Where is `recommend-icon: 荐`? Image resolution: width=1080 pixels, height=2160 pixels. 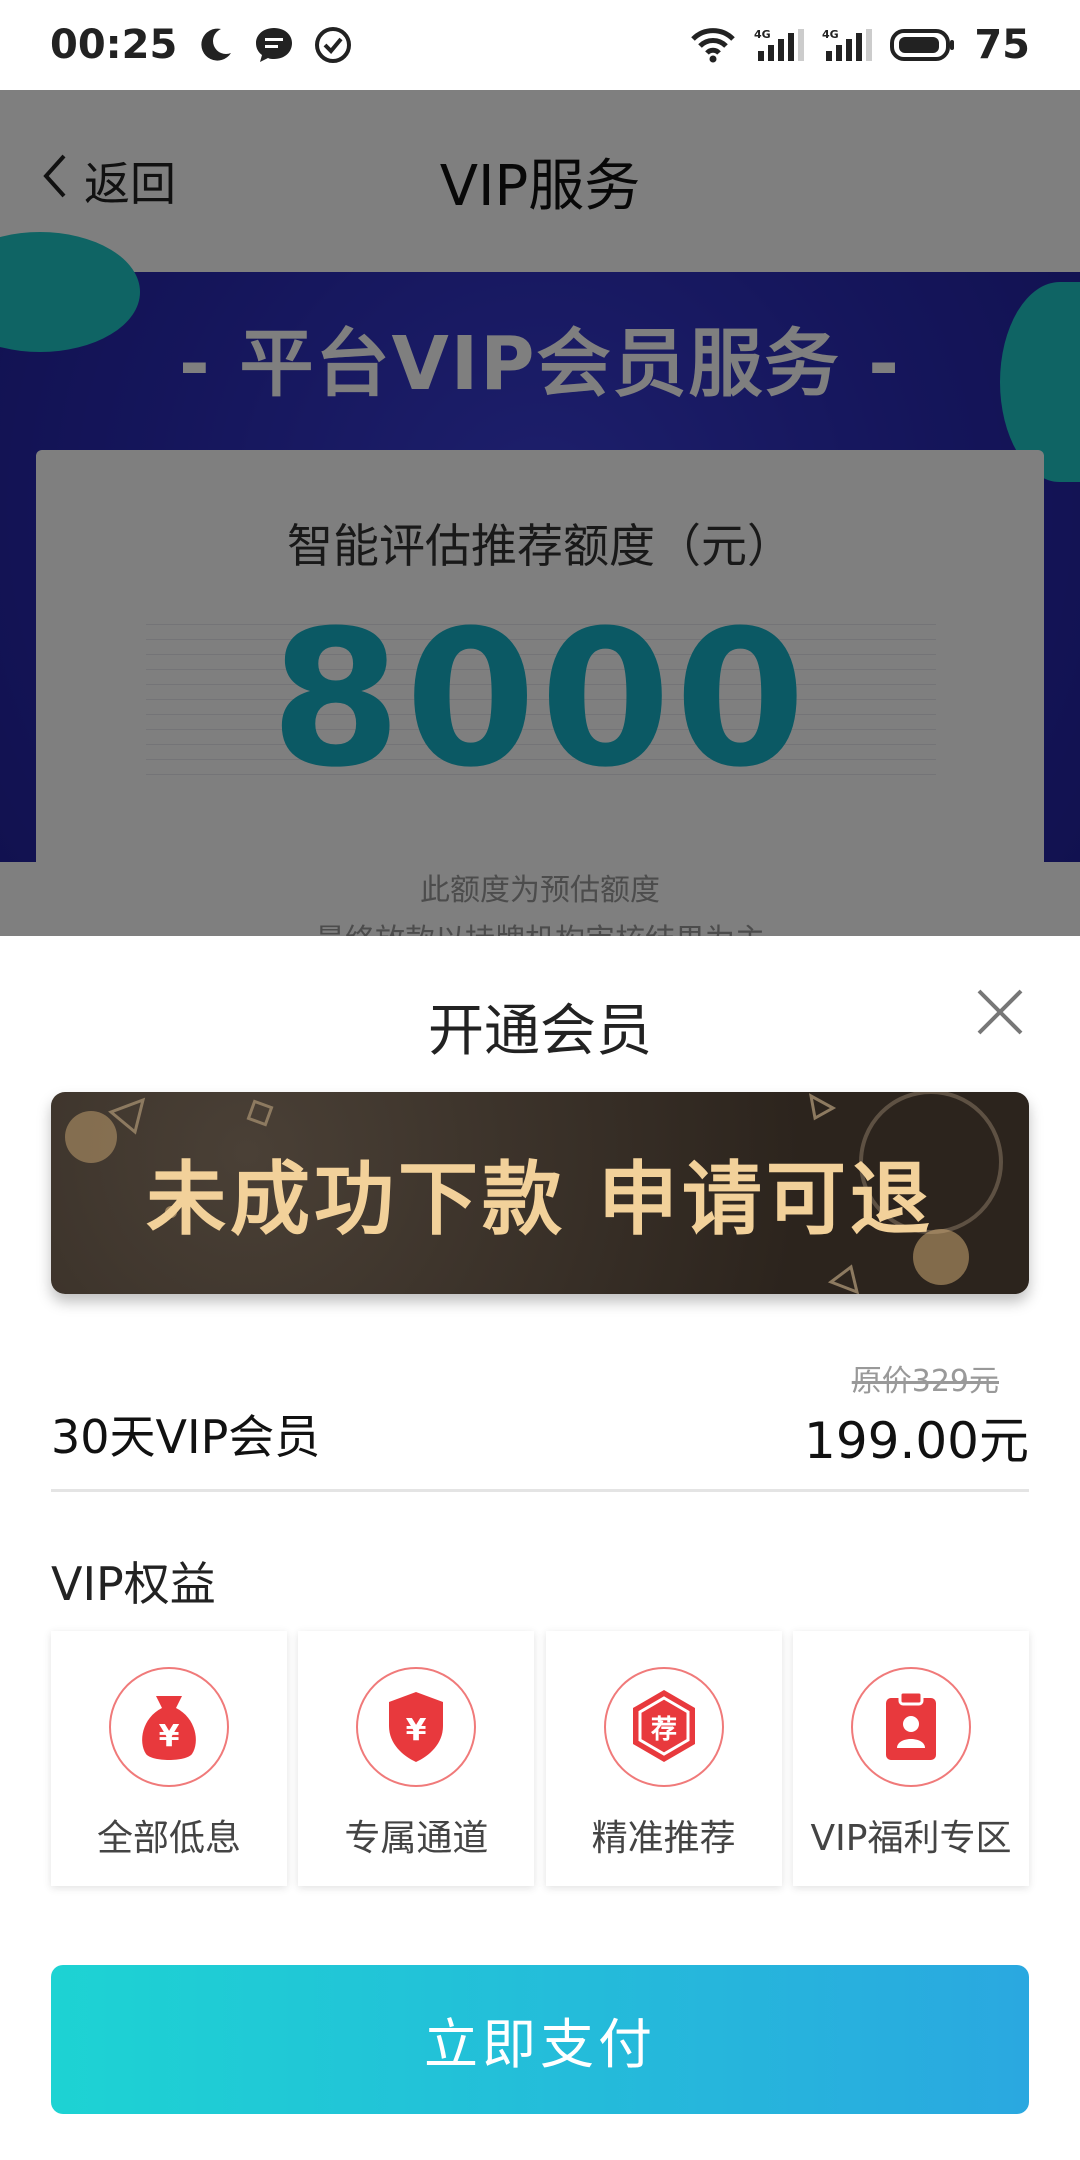
recommend-icon: 荐 is located at coordinates (663, 1727).